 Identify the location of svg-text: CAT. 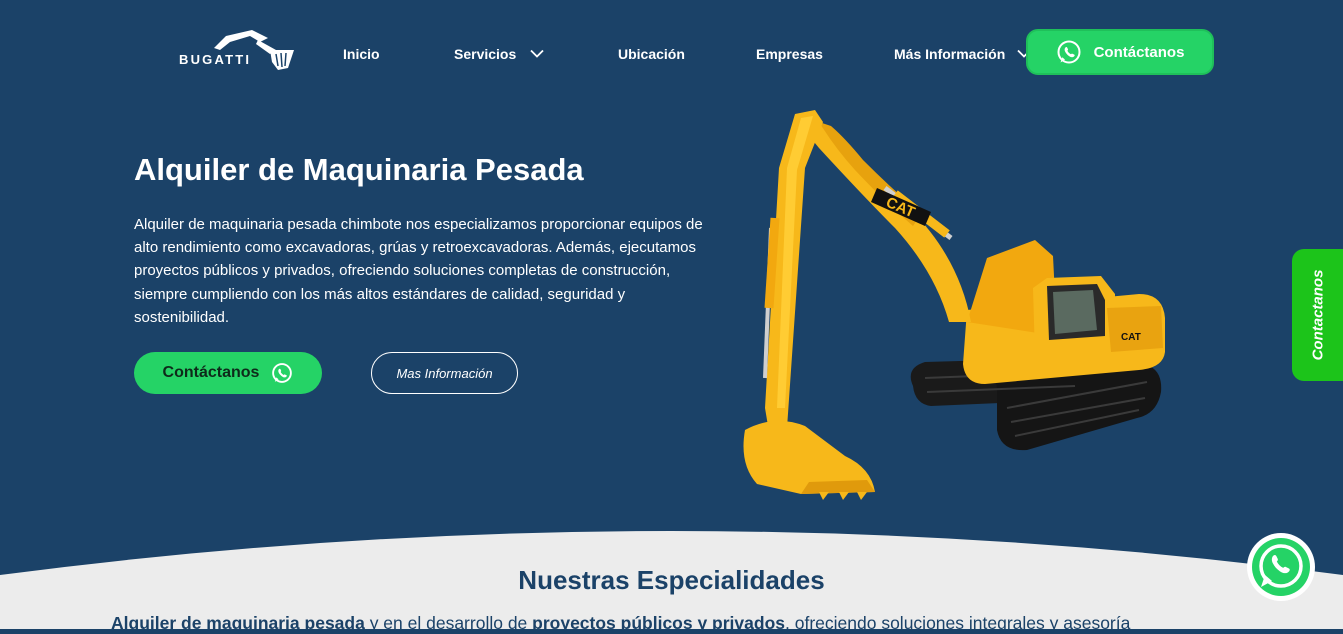
(1131, 337).